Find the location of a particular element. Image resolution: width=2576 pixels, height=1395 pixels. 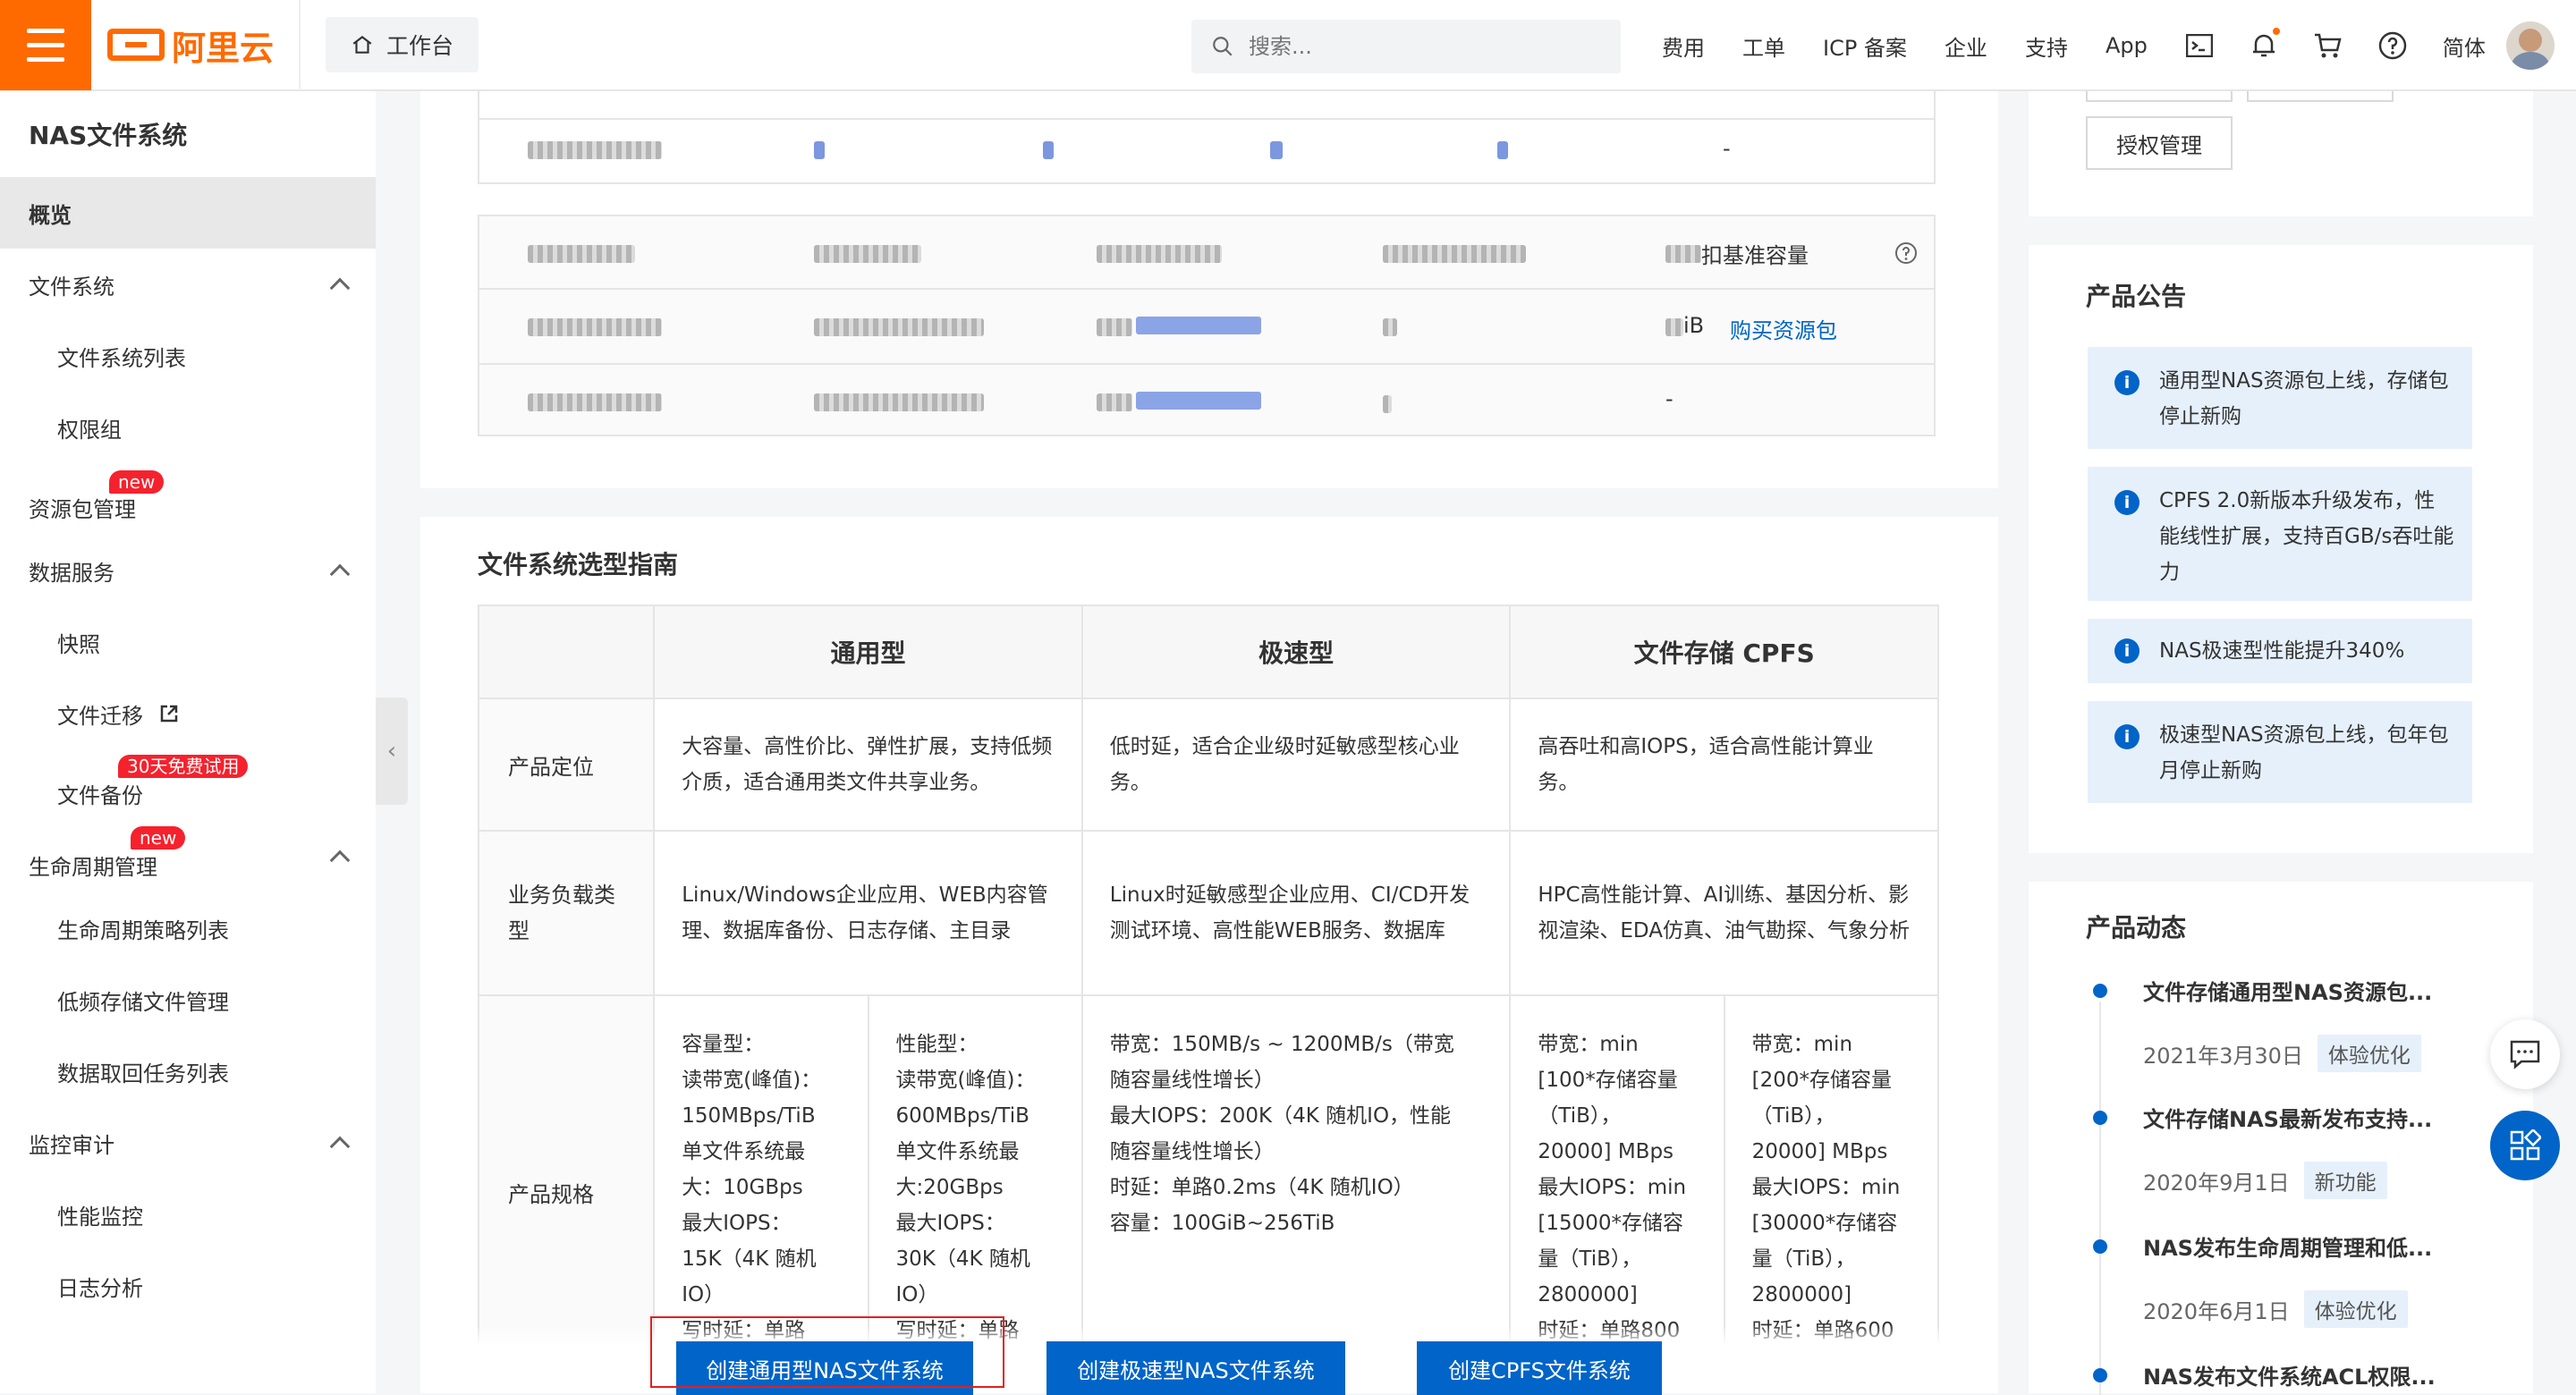

buy-package-link: 购买资源包 is located at coordinates (1783, 328).